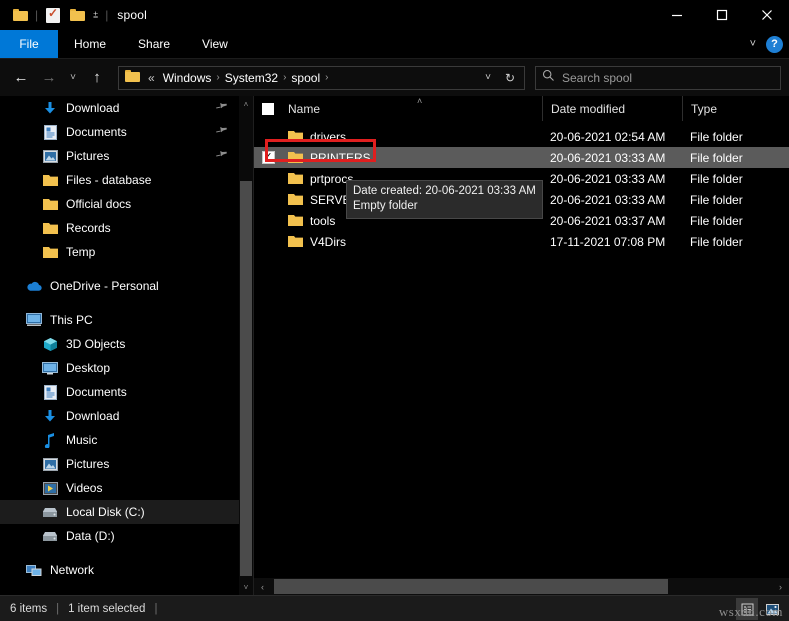 This screenshot has height=621, width=789. What do you see at coordinates (597, 78) in the screenshot?
I see `search-input: Search spool` at bounding box center [597, 78].